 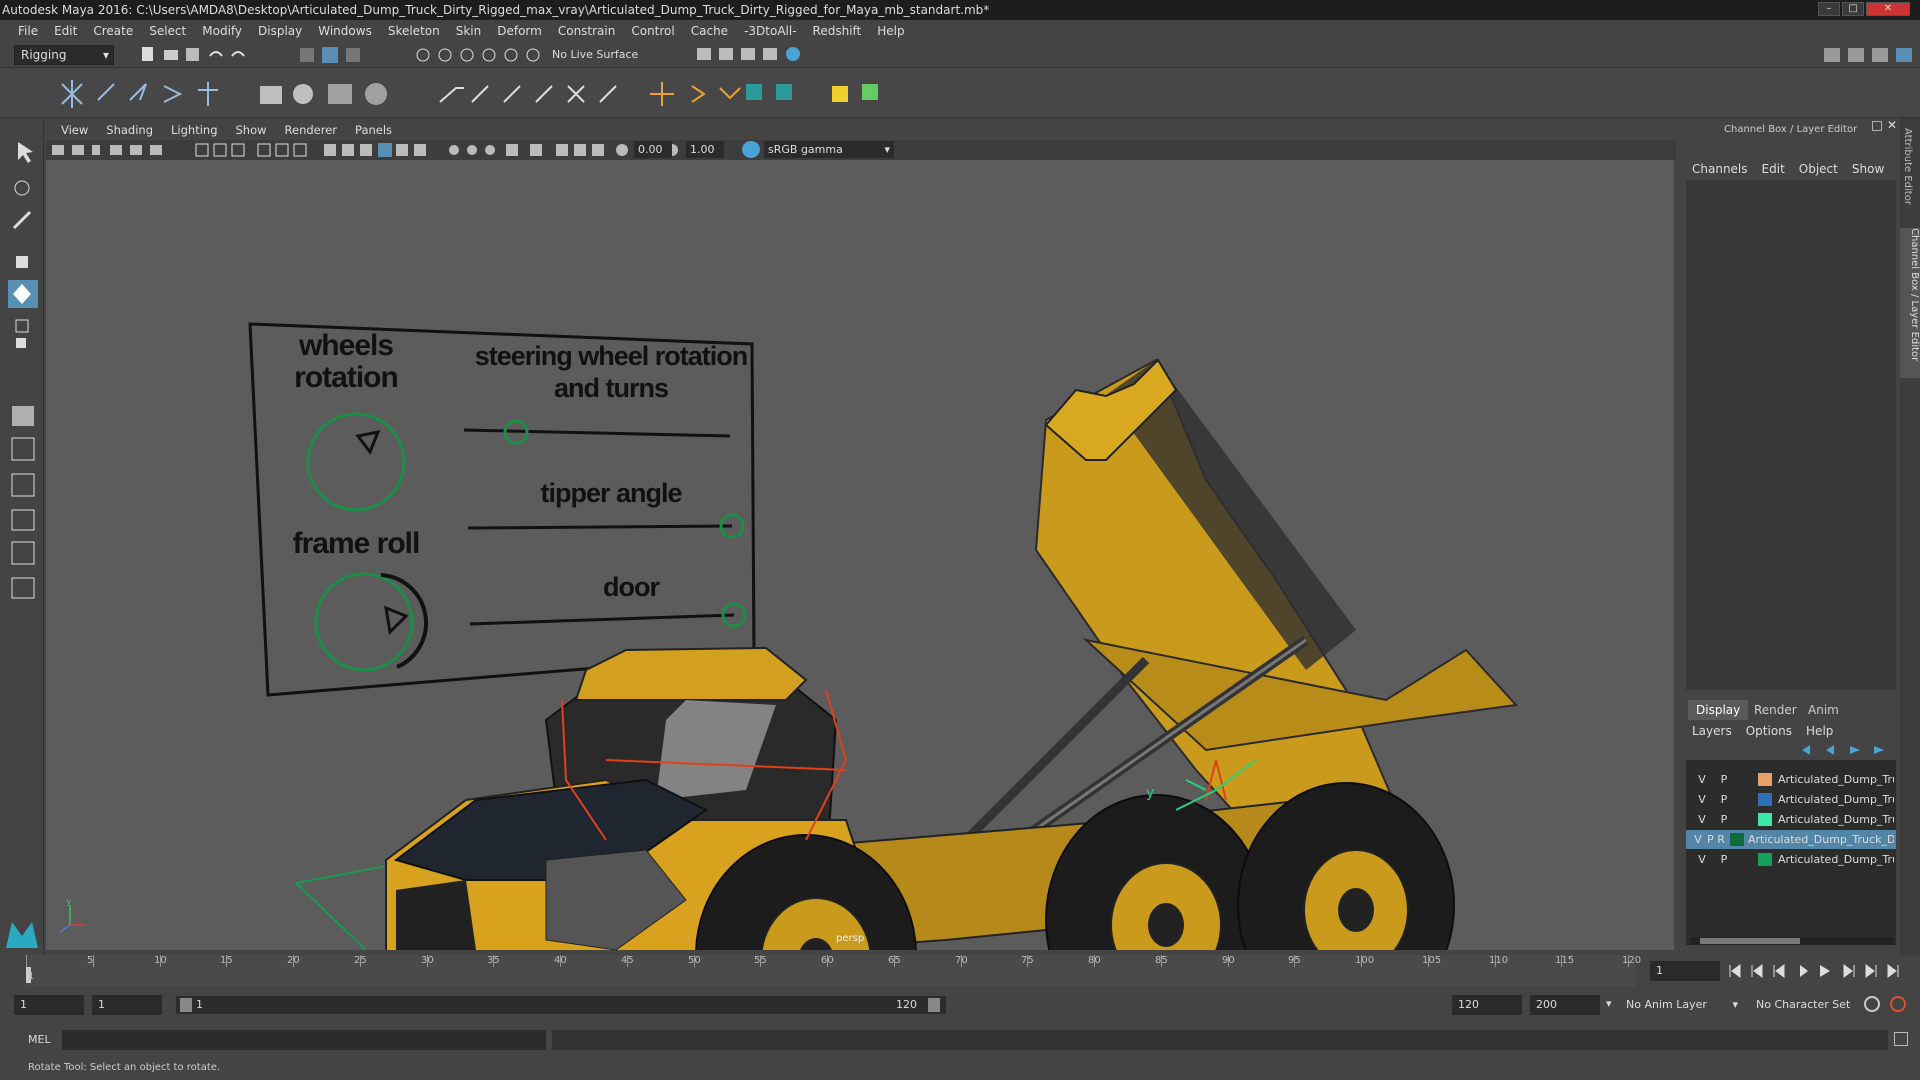 What do you see at coordinates (561, 1005) in the screenshot?
I see `range-slider: 1 120` at bounding box center [561, 1005].